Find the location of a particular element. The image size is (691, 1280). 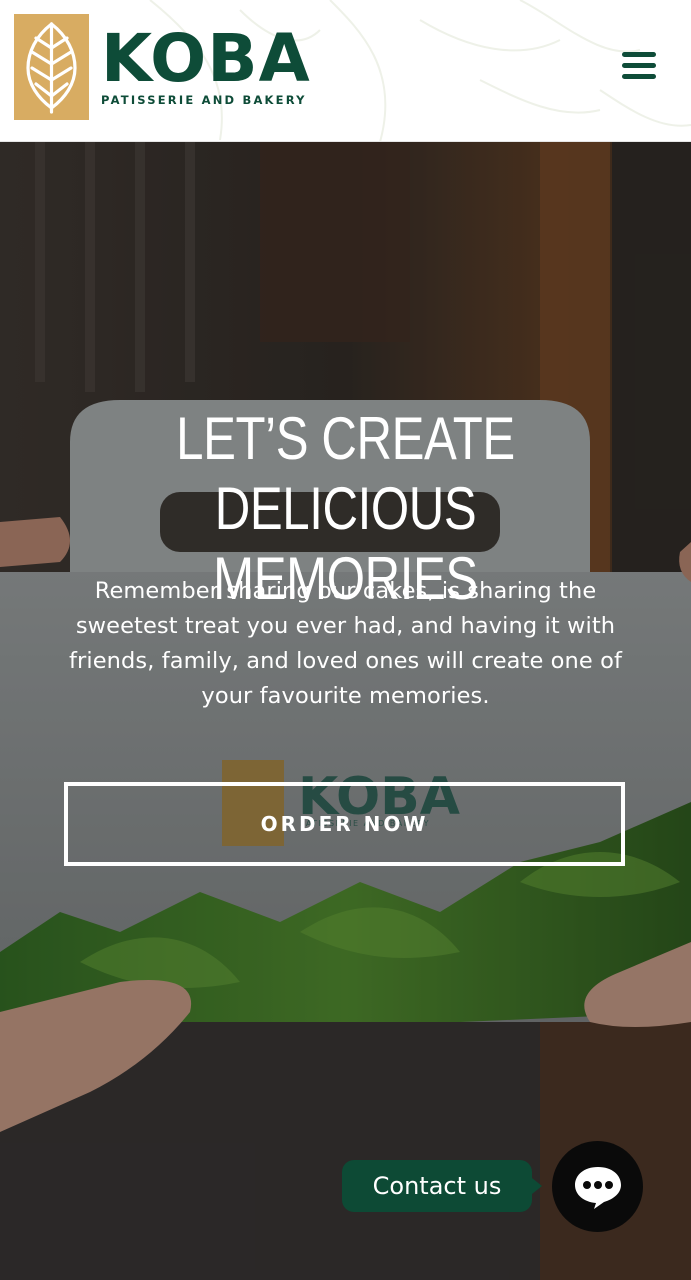

brand-wordmark: KOBA PATISSERIE AND BAKERY is located at coordinates (206, 64).